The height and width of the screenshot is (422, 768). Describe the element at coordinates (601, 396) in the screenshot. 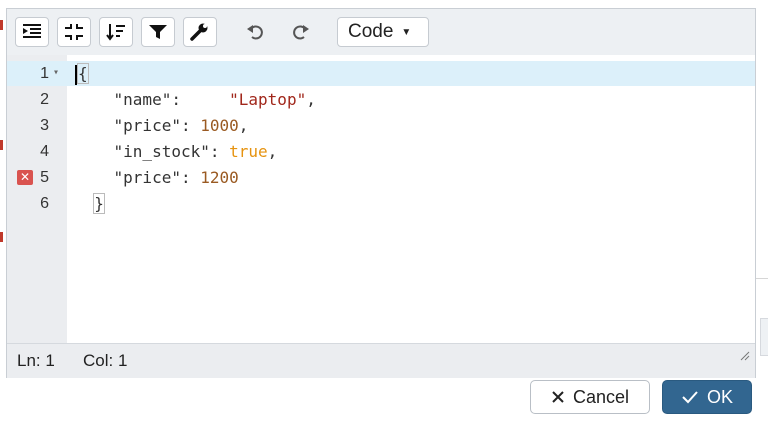

I see `cancel-label: Cancel` at that location.